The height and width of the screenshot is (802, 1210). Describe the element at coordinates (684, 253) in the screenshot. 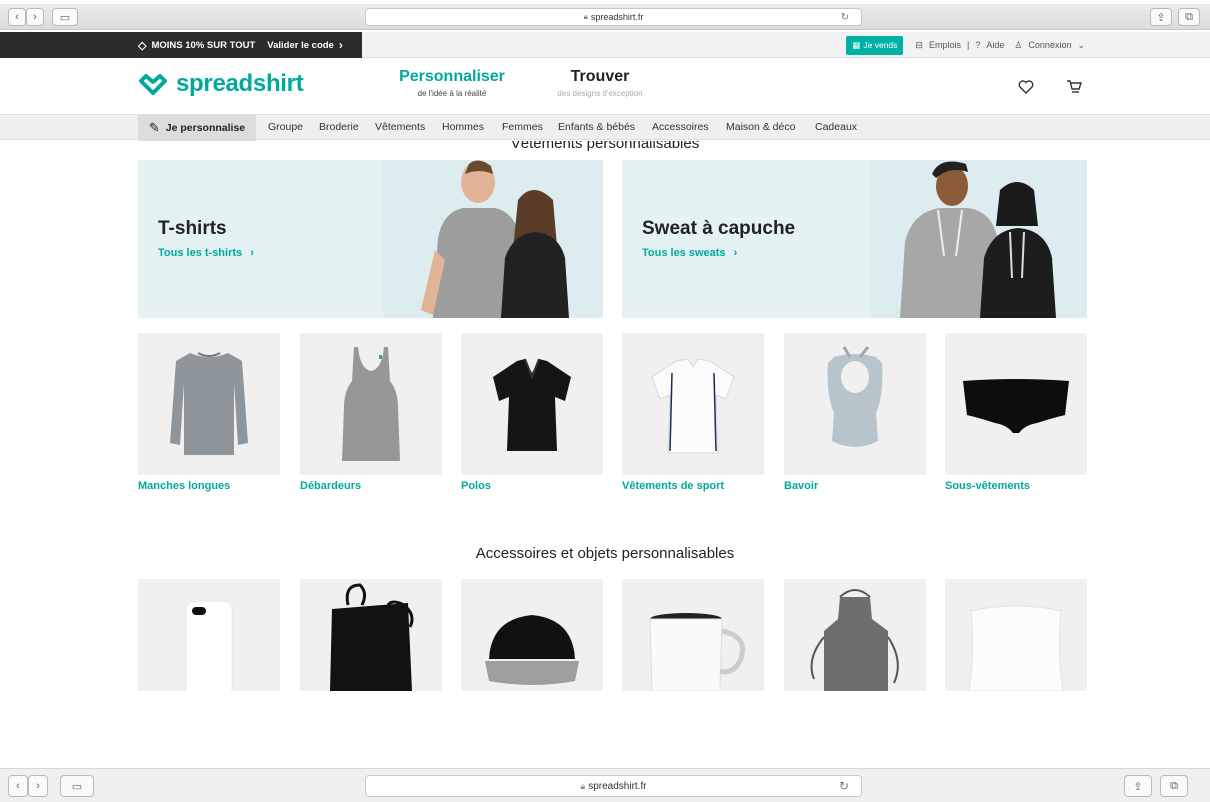

I see `banner-link-label: Tous les sweats` at that location.